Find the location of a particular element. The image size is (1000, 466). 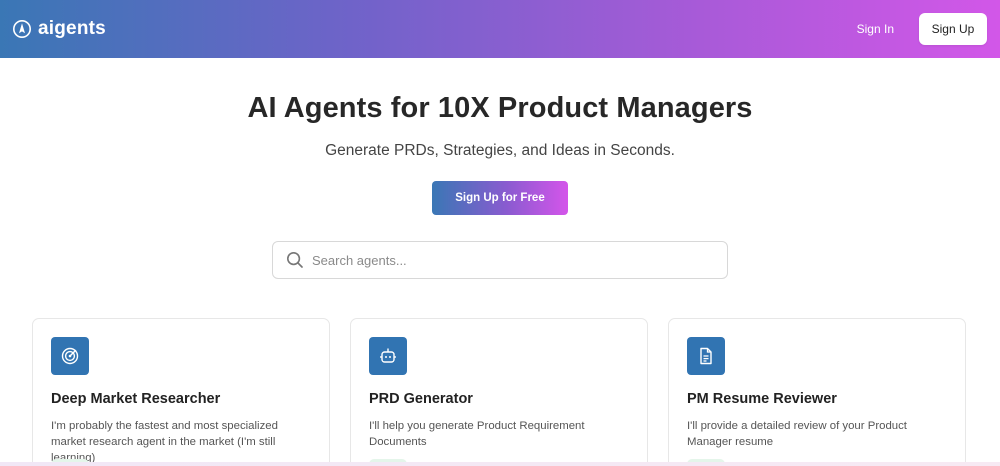

header-actions: Sign In Sign Up is located at coordinates (922, 29).